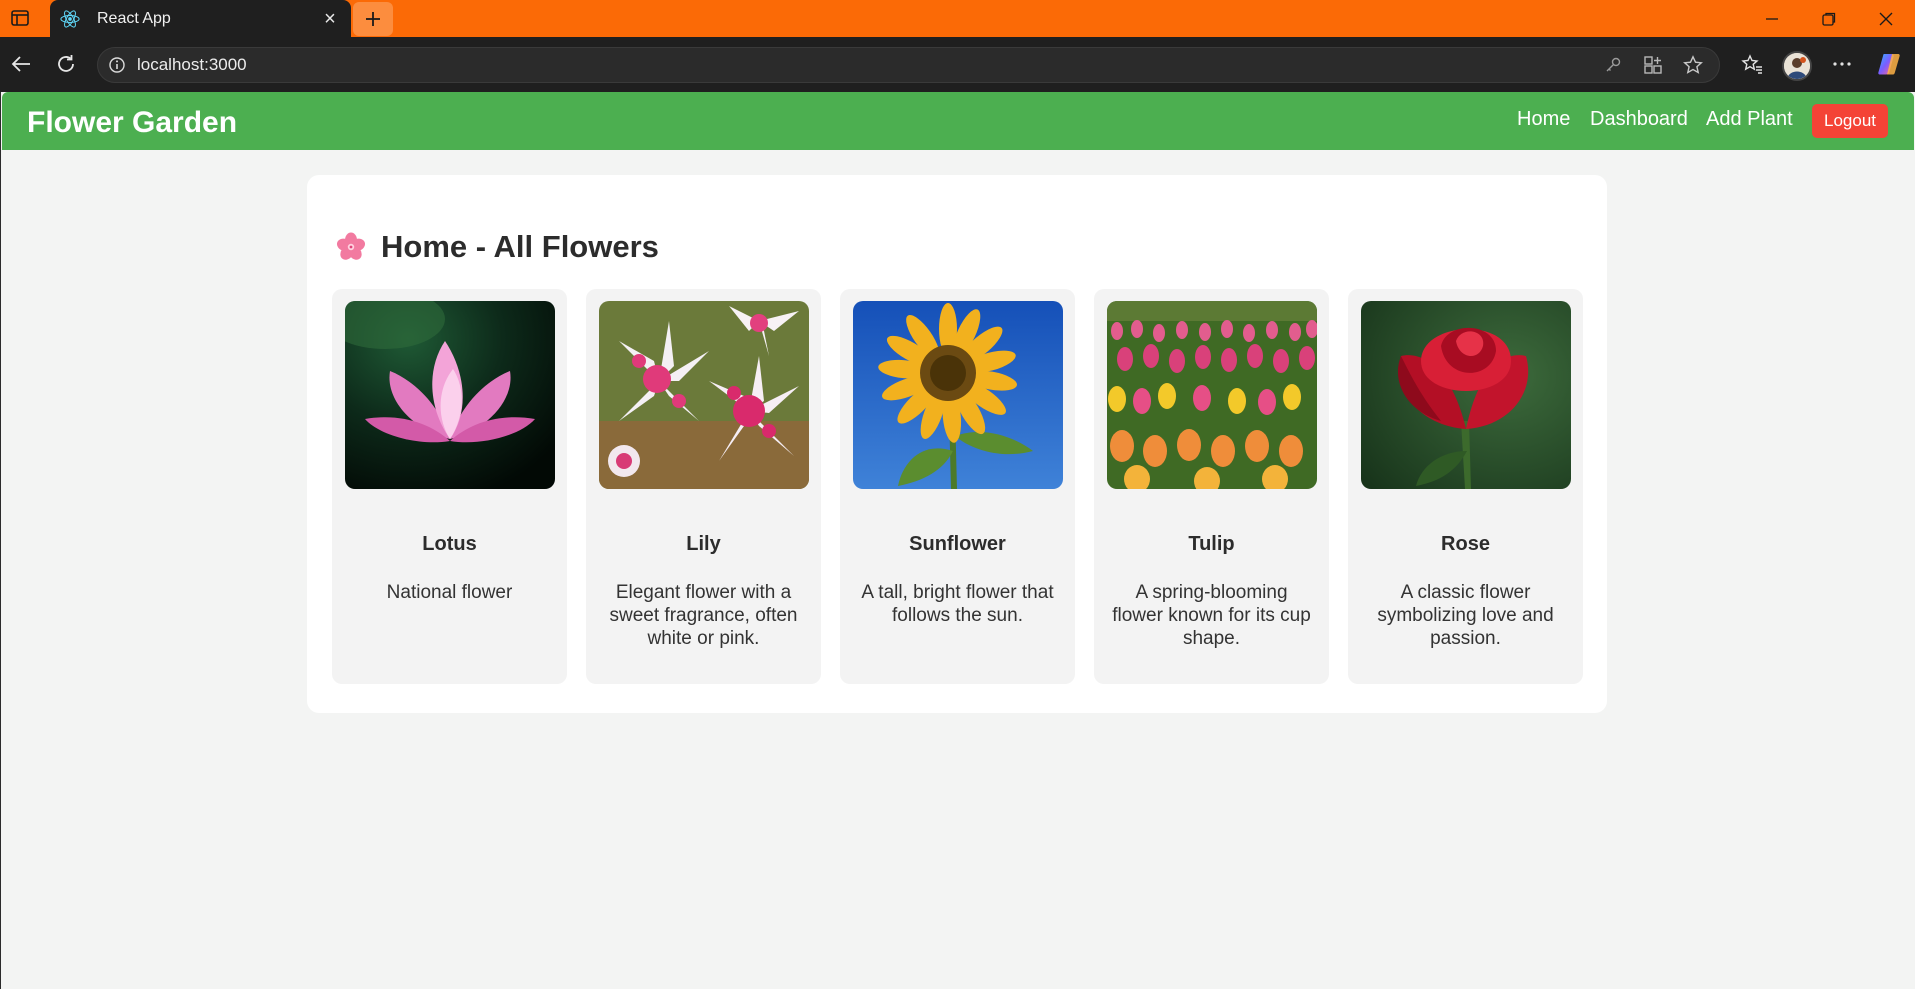 The width and height of the screenshot is (1915, 989). Describe the element at coordinates (1889, 64) in the screenshot. I see `copilot-icon` at that location.